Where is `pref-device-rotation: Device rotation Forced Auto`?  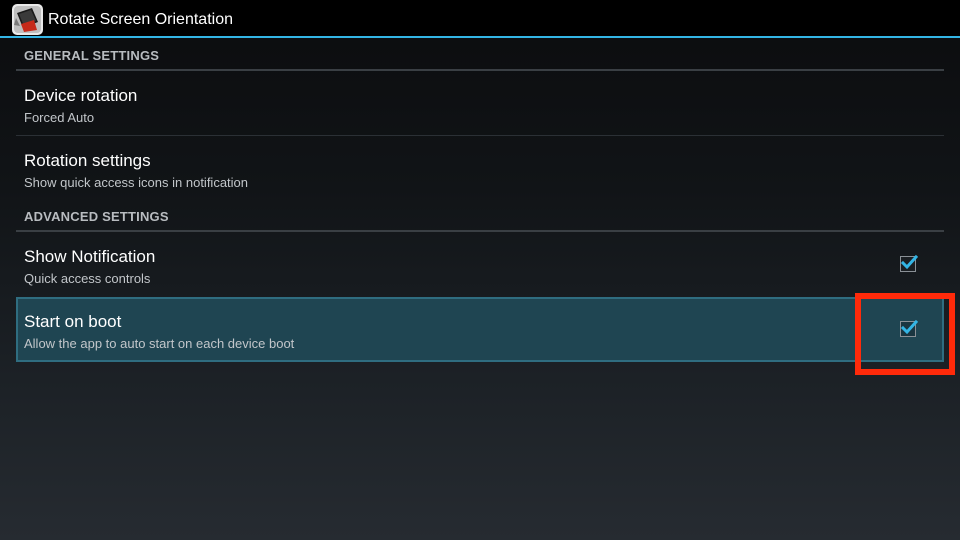
pref-device-rotation: Device rotation Forced Auto is located at coordinates (480, 103).